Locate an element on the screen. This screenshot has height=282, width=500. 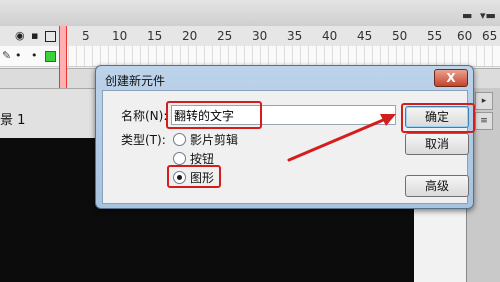
panel-menu-icon: ≡ is located at coordinates (484, 121).